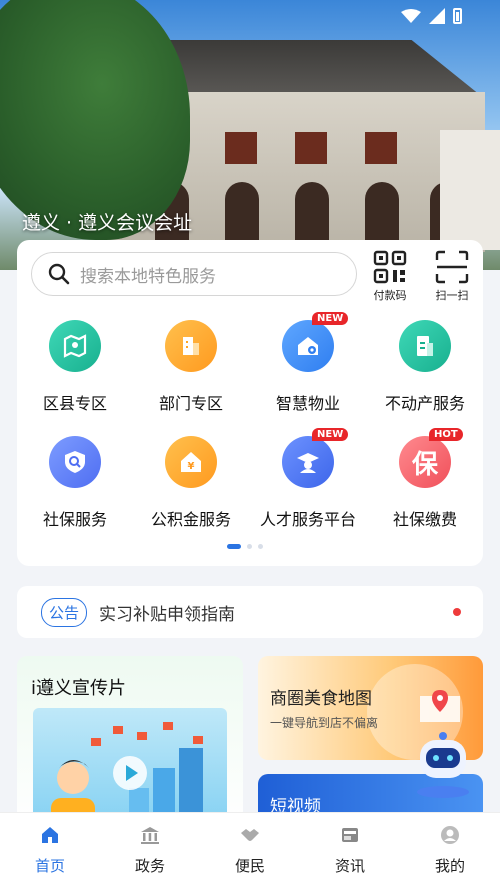 This screenshot has height=888, width=500. What do you see at coordinates (75, 367) in the screenshot?
I see `service-district: 区县专区` at bounding box center [75, 367].